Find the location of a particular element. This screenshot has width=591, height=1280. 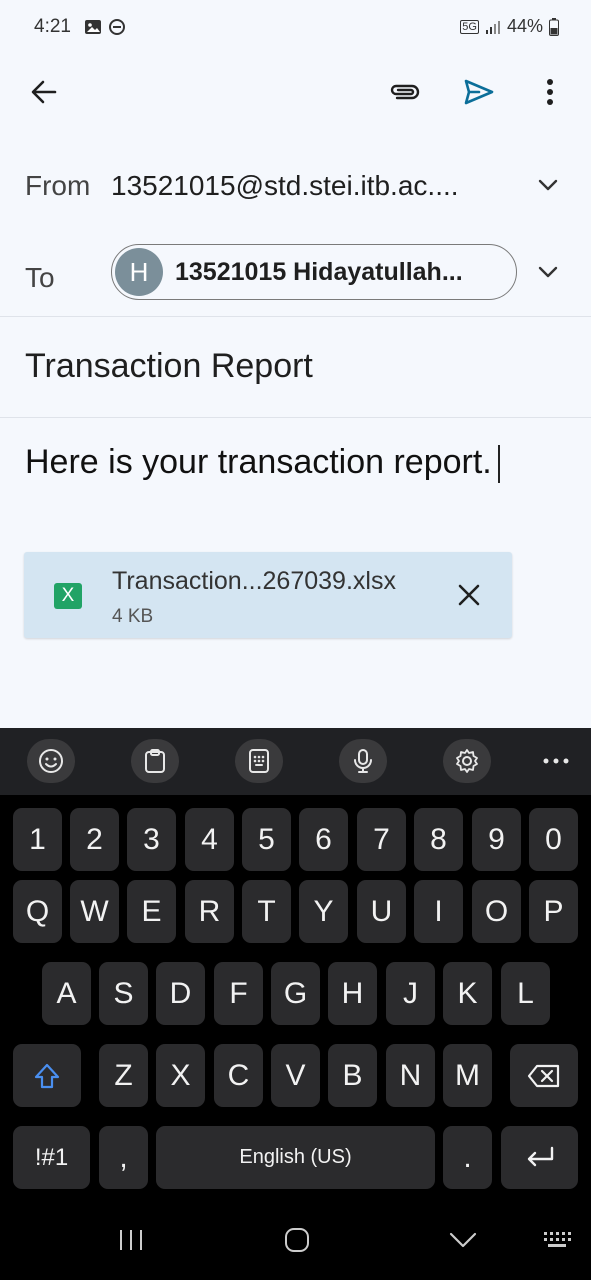

battery-icon is located at coordinates (554, 26).